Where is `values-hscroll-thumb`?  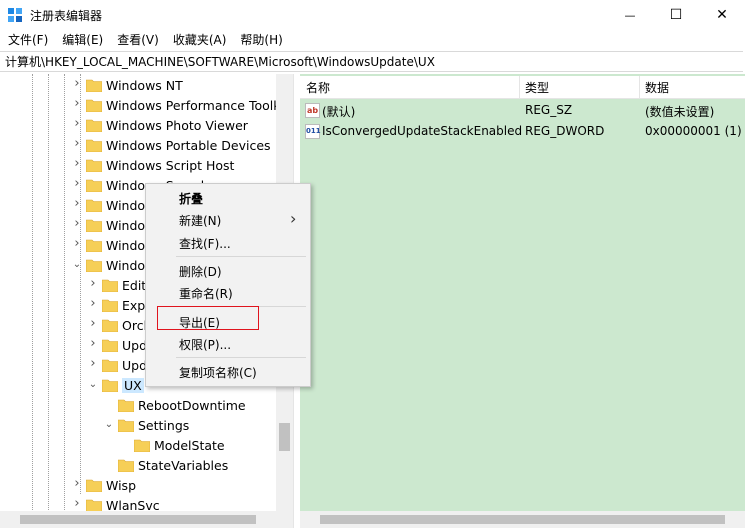
values-hscroll-thumb is located at coordinates (522, 519).